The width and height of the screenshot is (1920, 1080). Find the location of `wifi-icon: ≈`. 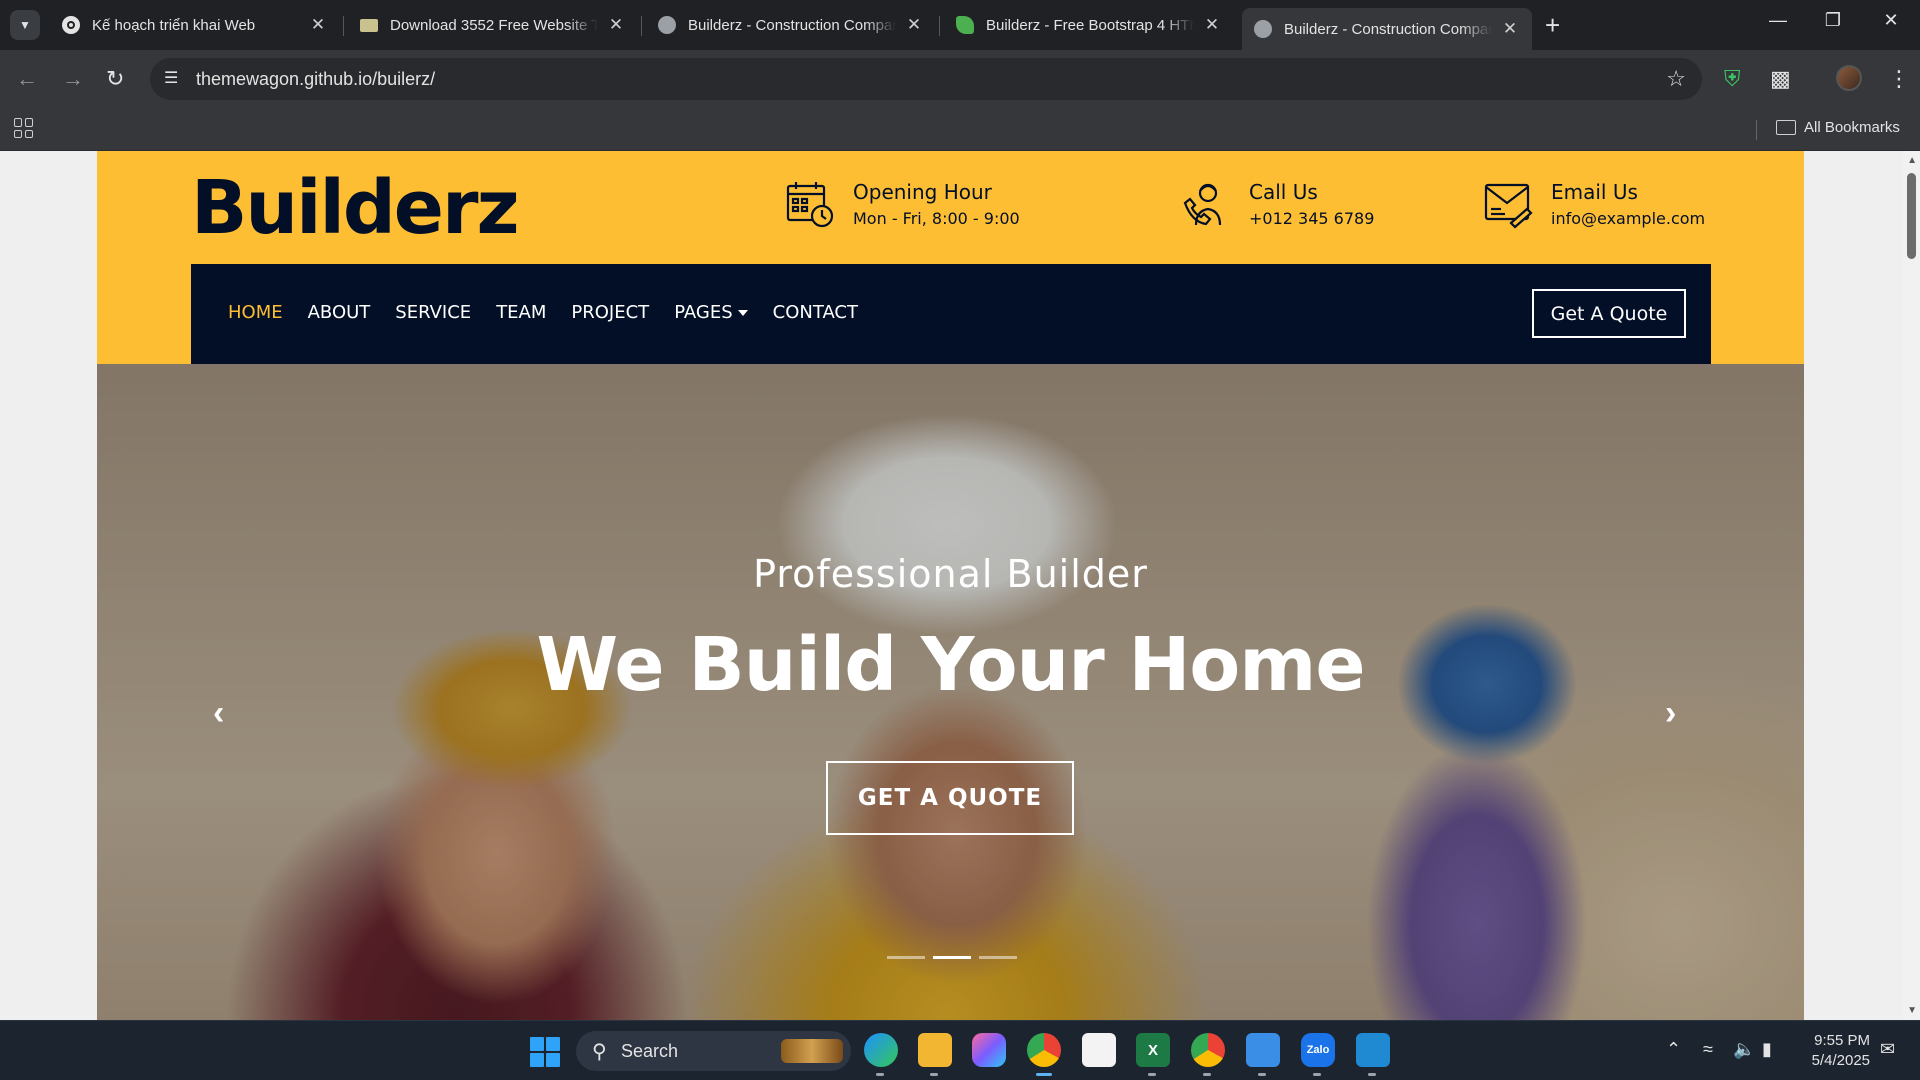

wifi-icon: ≈ is located at coordinates (1708, 1049).